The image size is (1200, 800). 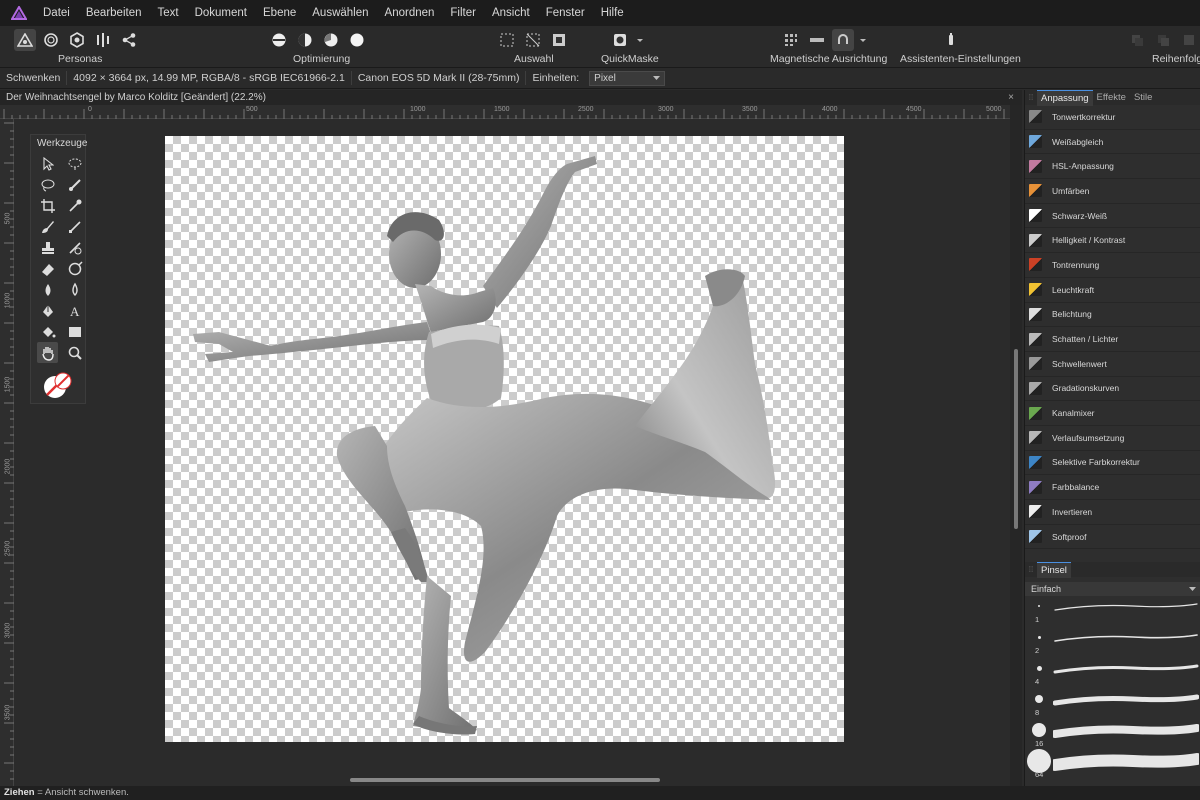 I want to click on lasso-icon, so click(x=47, y=184).